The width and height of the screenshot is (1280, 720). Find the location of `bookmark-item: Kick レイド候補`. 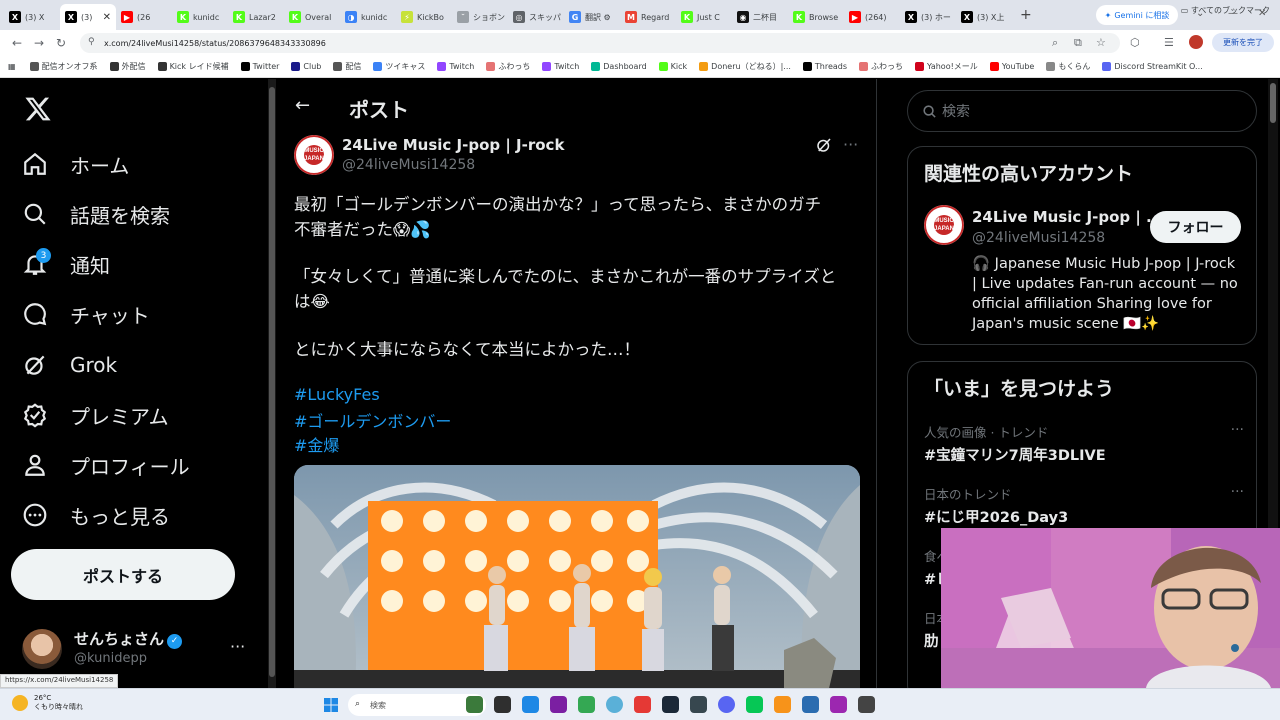

bookmark-item: Kick レイド候補 is located at coordinates (193, 66).